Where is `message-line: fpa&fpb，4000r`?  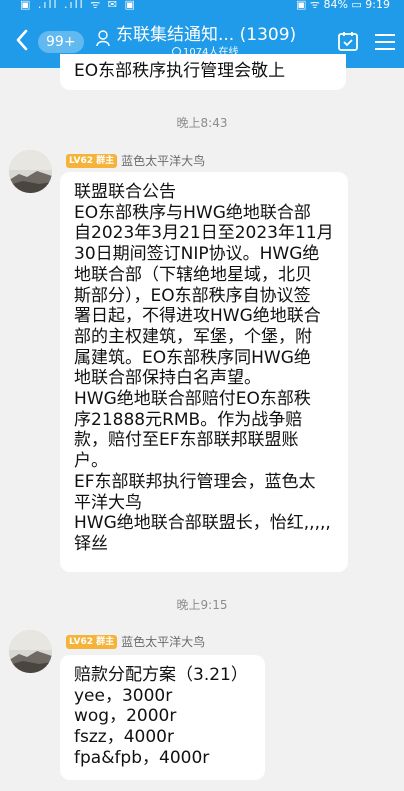
message-line: fpa&fpb，4000r is located at coordinates (142, 757).